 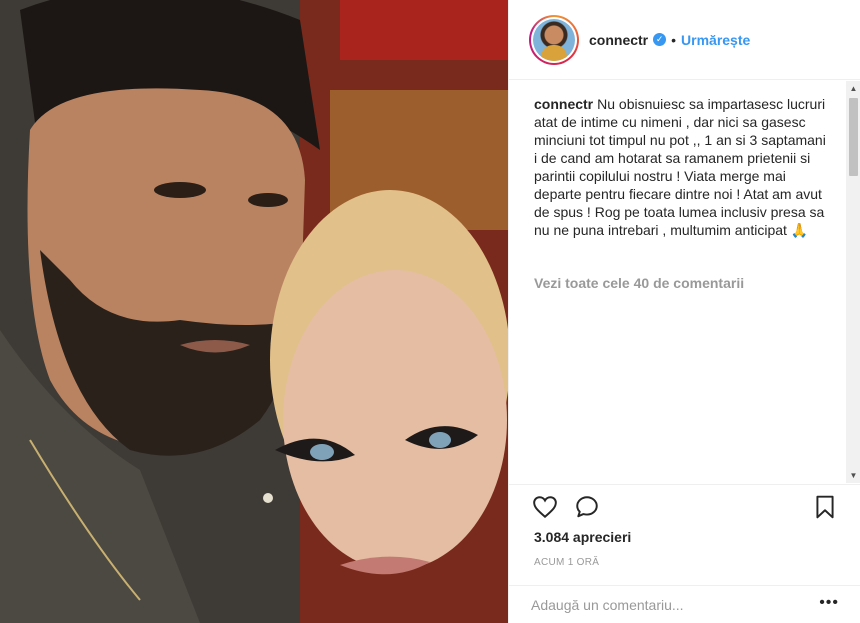 What do you see at coordinates (566, 562) in the screenshot?
I see `post-timestamp: ACUM 1 ORĂ` at bounding box center [566, 562].